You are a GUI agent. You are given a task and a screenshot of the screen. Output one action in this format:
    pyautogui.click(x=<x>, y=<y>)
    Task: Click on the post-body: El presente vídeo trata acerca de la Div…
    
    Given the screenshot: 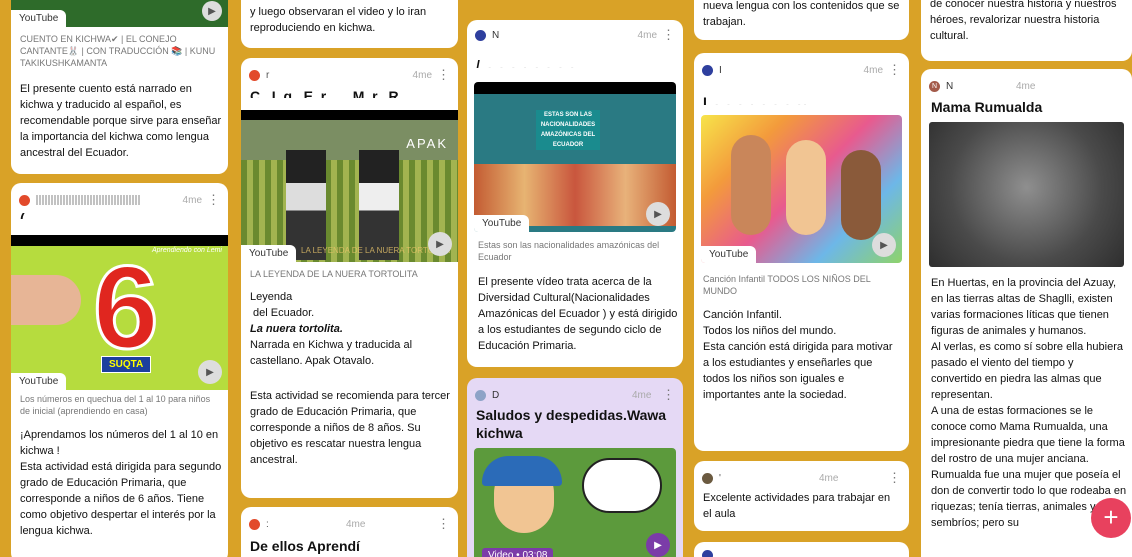 What is the action you would take?
    pyautogui.click(x=578, y=314)
    